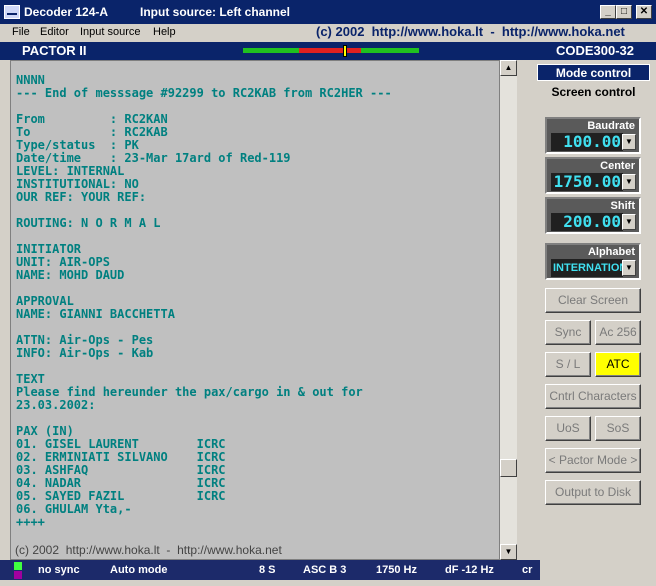 This screenshot has width=656, height=586. Describe the element at coordinates (629, 182) in the screenshot. I see `center-dropdown-icon: ▼` at that location.